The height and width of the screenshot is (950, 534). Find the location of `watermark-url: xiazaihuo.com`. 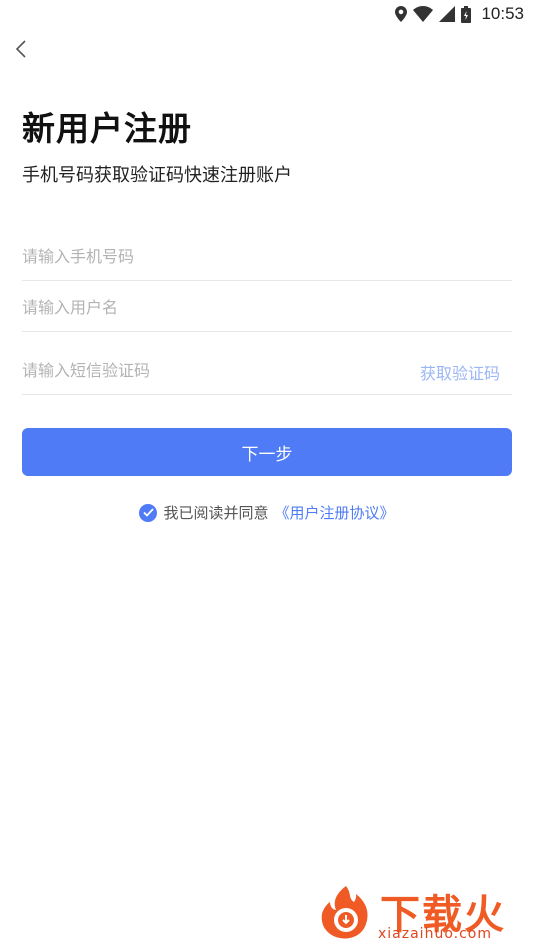

watermark-url: xiazaihuo.com is located at coordinates (435, 934).